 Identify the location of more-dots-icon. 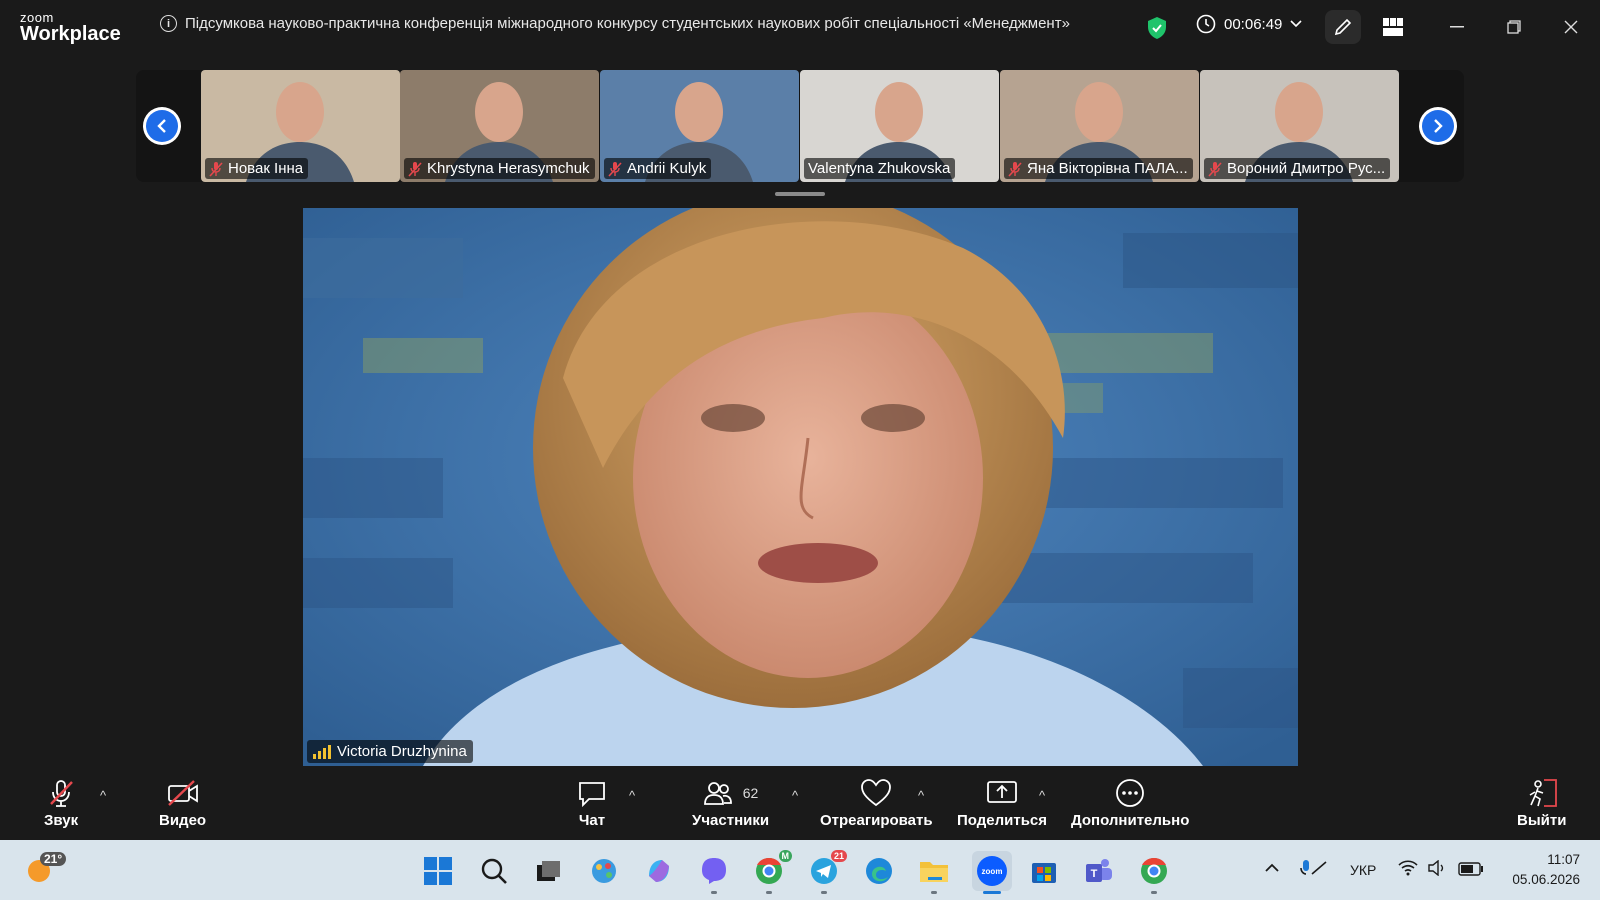
(1130, 793).